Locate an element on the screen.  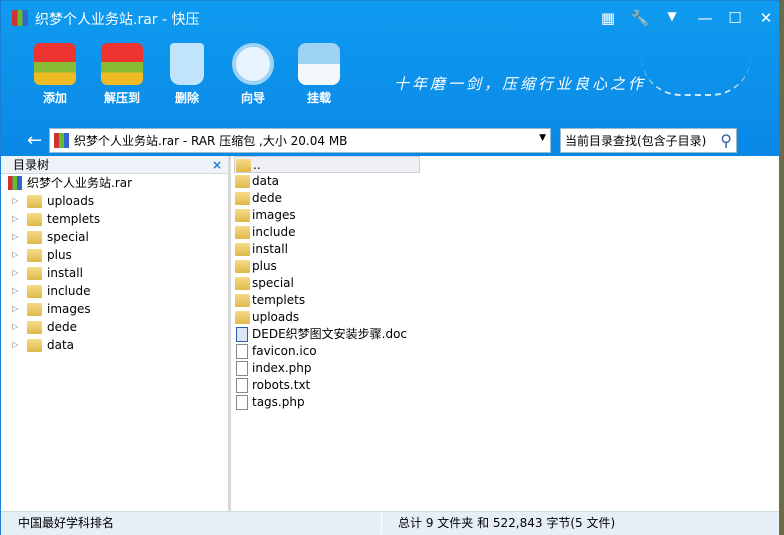
doc-file-icon is located at coordinates (242, 334).